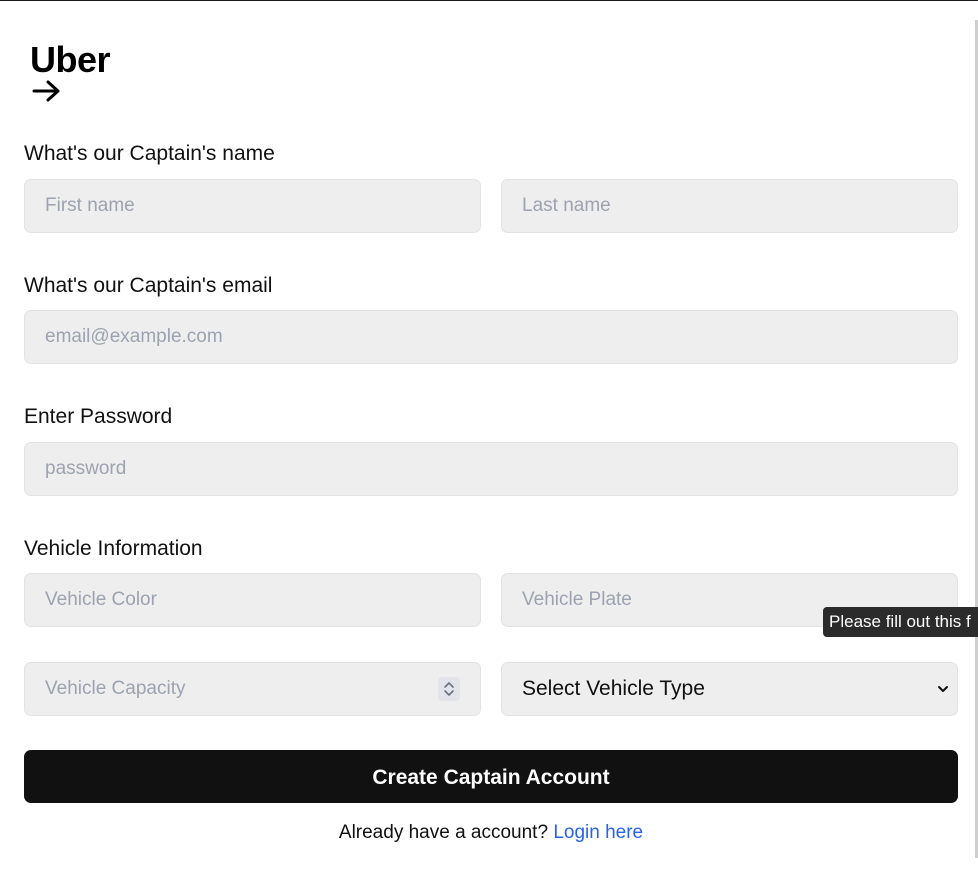  I want to click on email-input, so click(491, 337).